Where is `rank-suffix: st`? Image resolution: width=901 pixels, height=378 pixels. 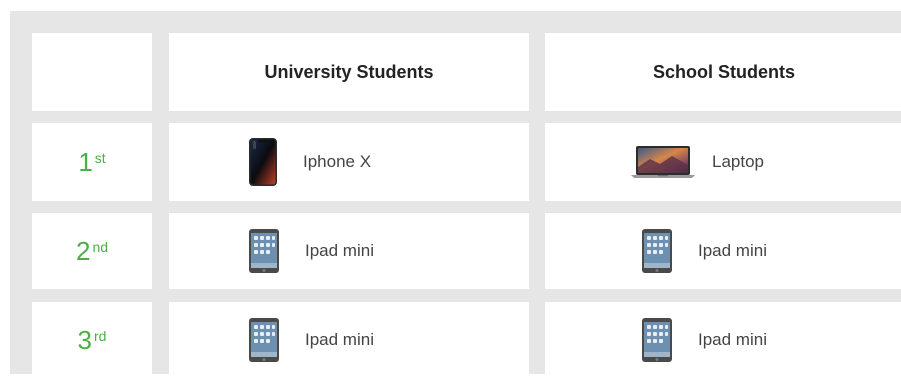 rank-suffix: st is located at coordinates (100, 158).